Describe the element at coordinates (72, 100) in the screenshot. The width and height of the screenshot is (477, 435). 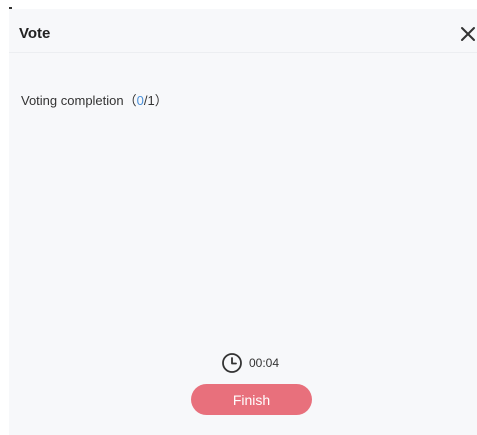
I see `completion-label: Voting completion` at that location.